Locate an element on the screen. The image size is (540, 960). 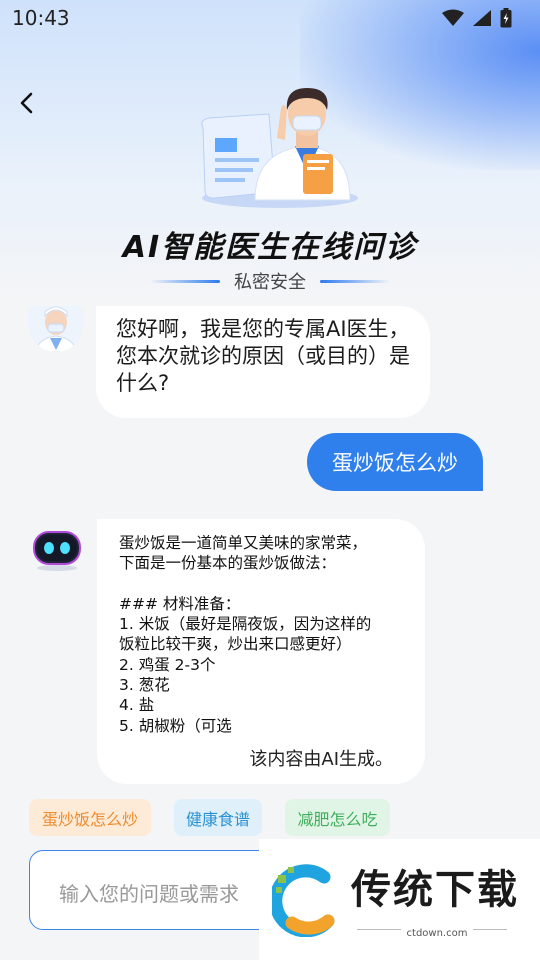
signal-icon is located at coordinates (482, 18).